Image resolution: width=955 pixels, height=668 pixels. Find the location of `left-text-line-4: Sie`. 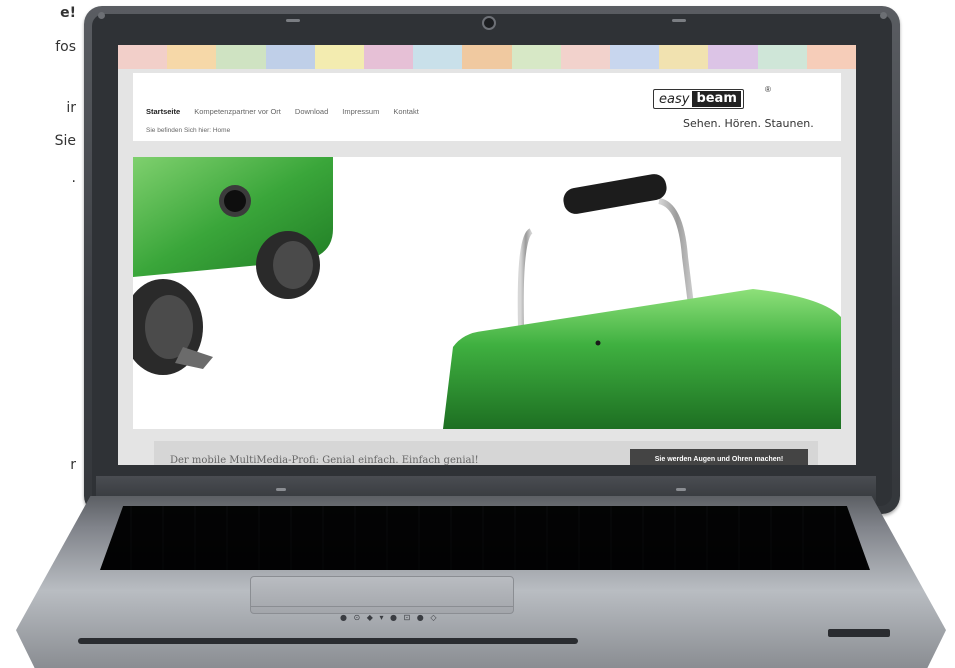

left-text-line-4: Sie is located at coordinates (65, 141).